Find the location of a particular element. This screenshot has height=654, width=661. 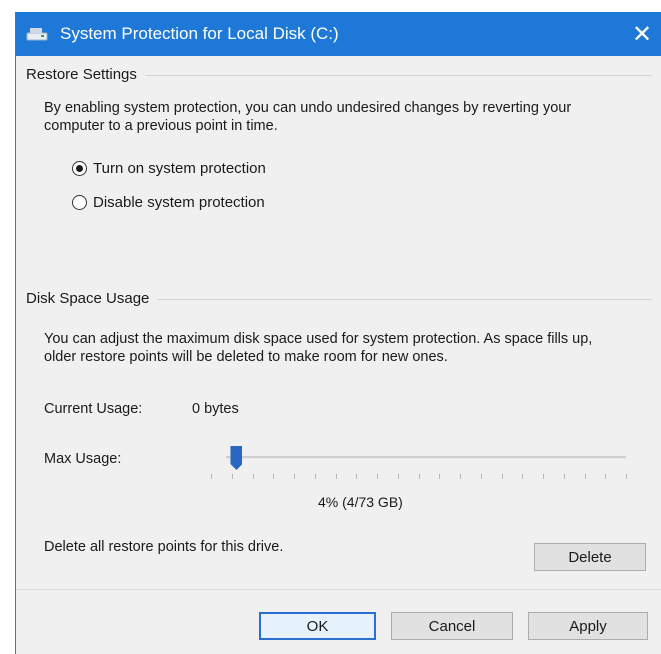

title-bar: System Protection for Local Disk (C:) ✕ is located at coordinates (338, 34).